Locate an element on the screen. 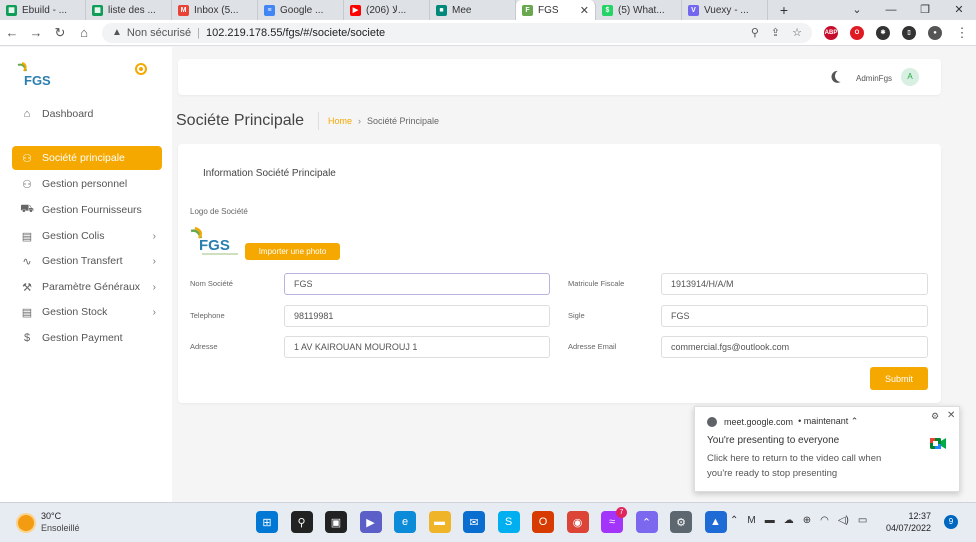  office-icon: O is located at coordinates (543, 522).